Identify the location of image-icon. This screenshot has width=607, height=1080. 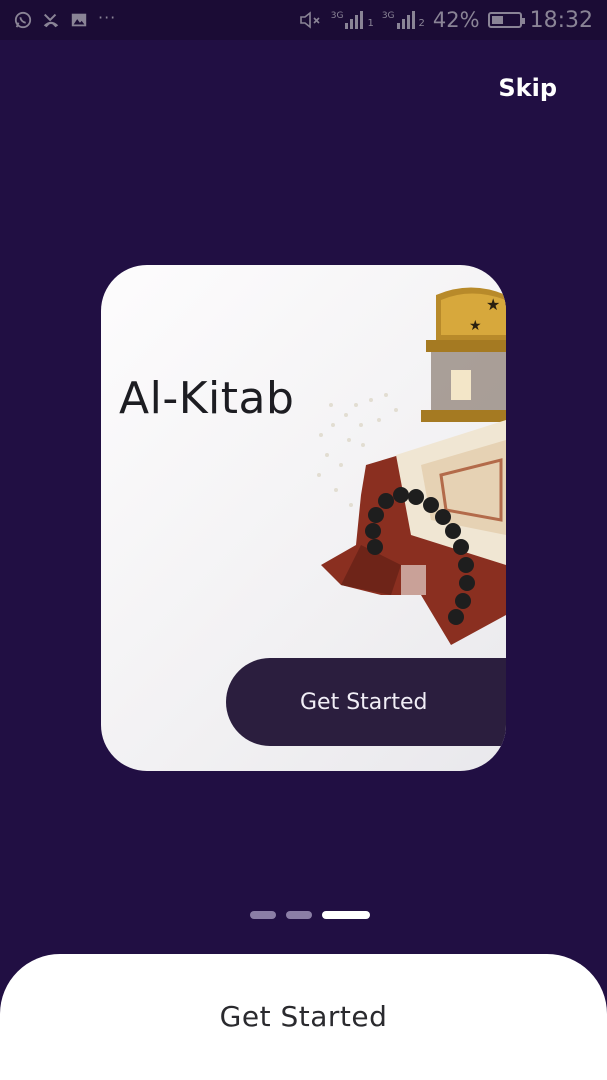
(79, 20).